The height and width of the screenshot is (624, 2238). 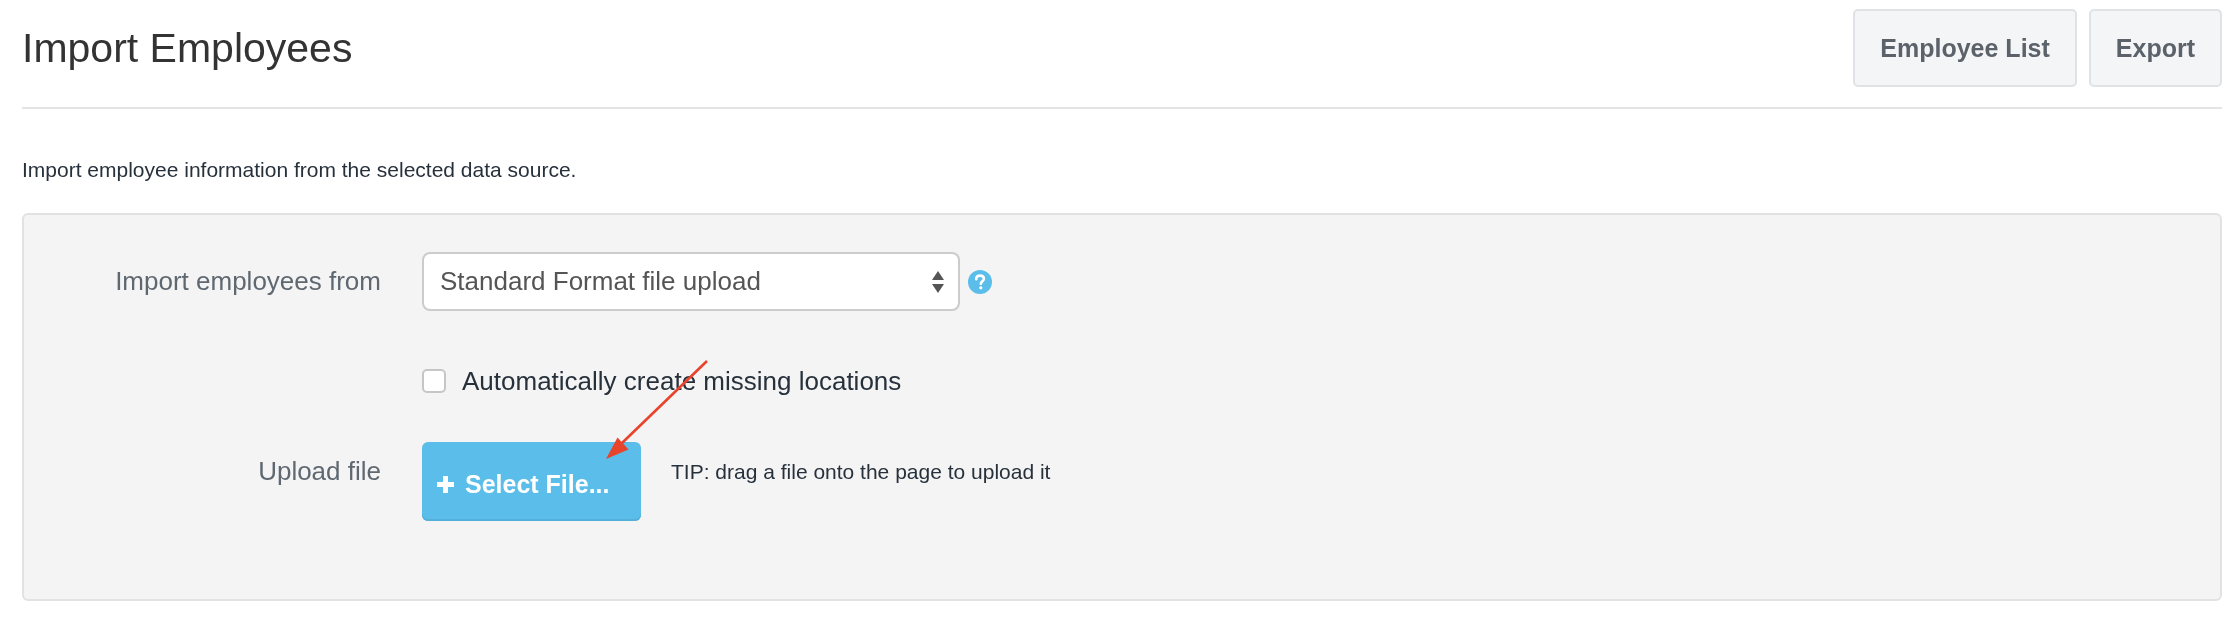 I want to click on field-label: Upload file, so click(x=319, y=471).